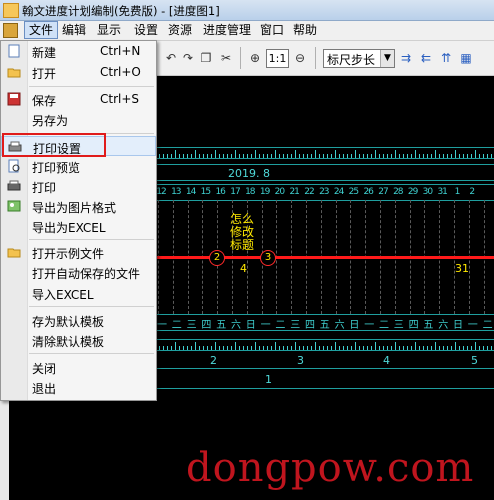 The image size is (494, 500). I want to click on menu-item-export-excel: 导出为EXCEL, so click(78, 226).